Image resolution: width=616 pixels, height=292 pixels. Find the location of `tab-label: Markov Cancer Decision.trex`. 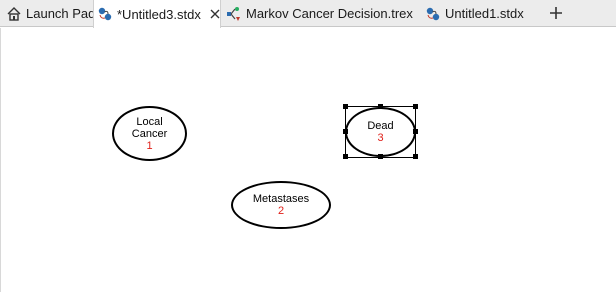

tab-label: Markov Cancer Decision.trex is located at coordinates (329, 13).